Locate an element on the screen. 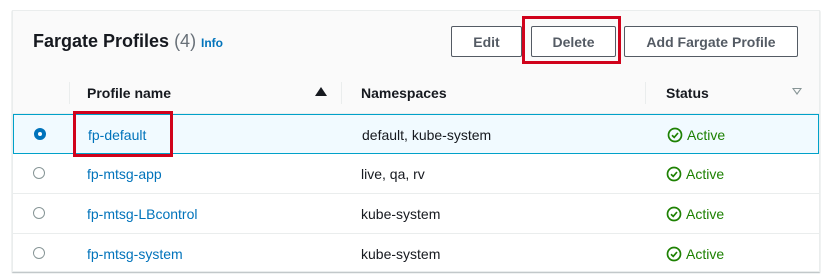 The image size is (825, 278). sort-ascending-icon is located at coordinates (321, 91).